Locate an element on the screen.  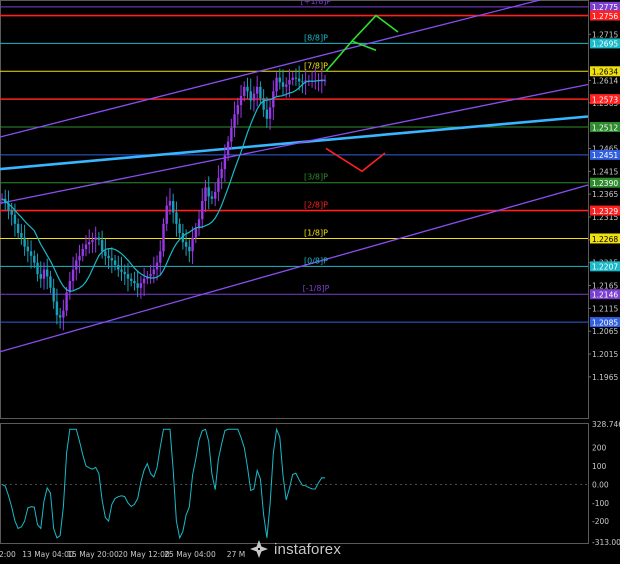
cci-tick-label-6: -313.002 is located at coordinates (606, 542).